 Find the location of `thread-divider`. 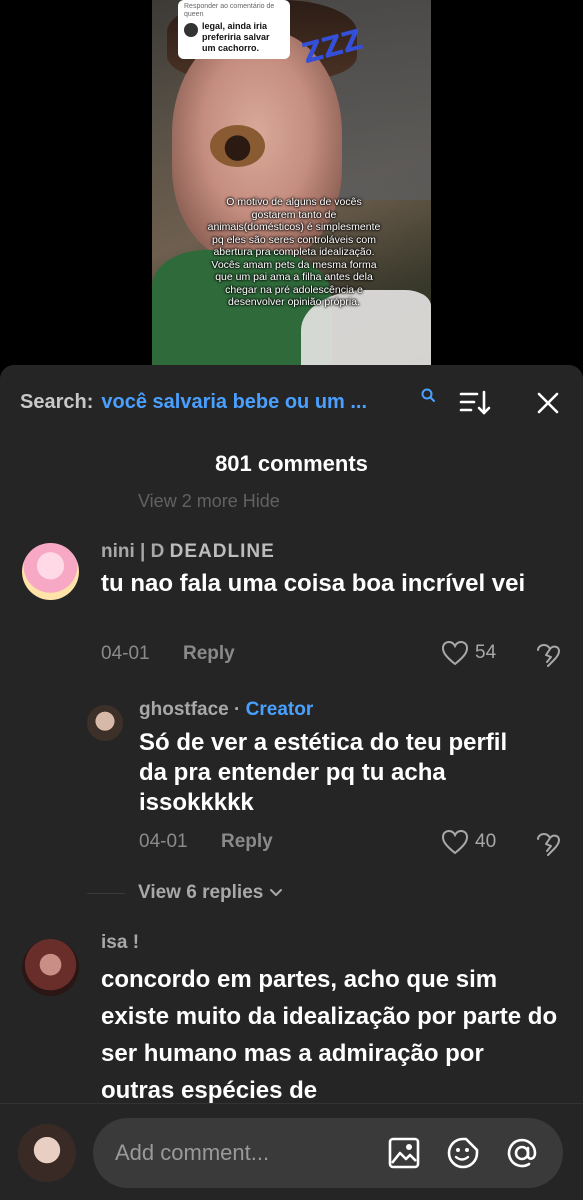

thread-divider is located at coordinates (106, 893).